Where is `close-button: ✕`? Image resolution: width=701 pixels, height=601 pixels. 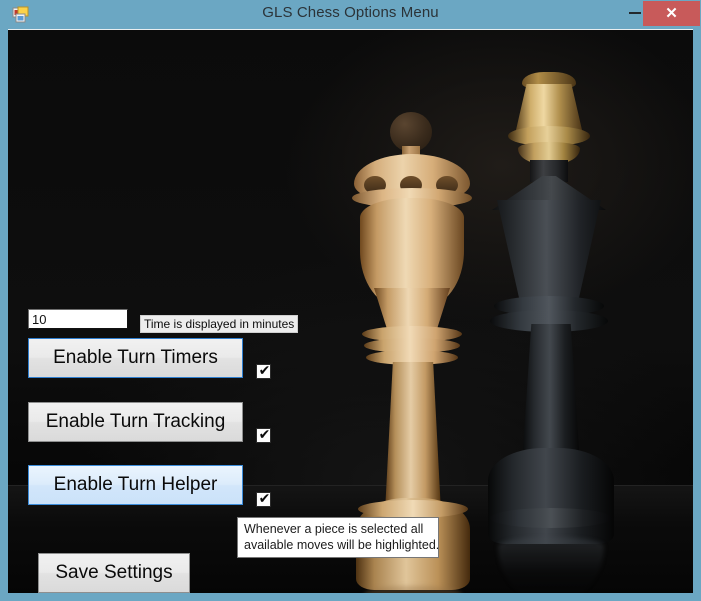
close-button: ✕ is located at coordinates (671, 13).